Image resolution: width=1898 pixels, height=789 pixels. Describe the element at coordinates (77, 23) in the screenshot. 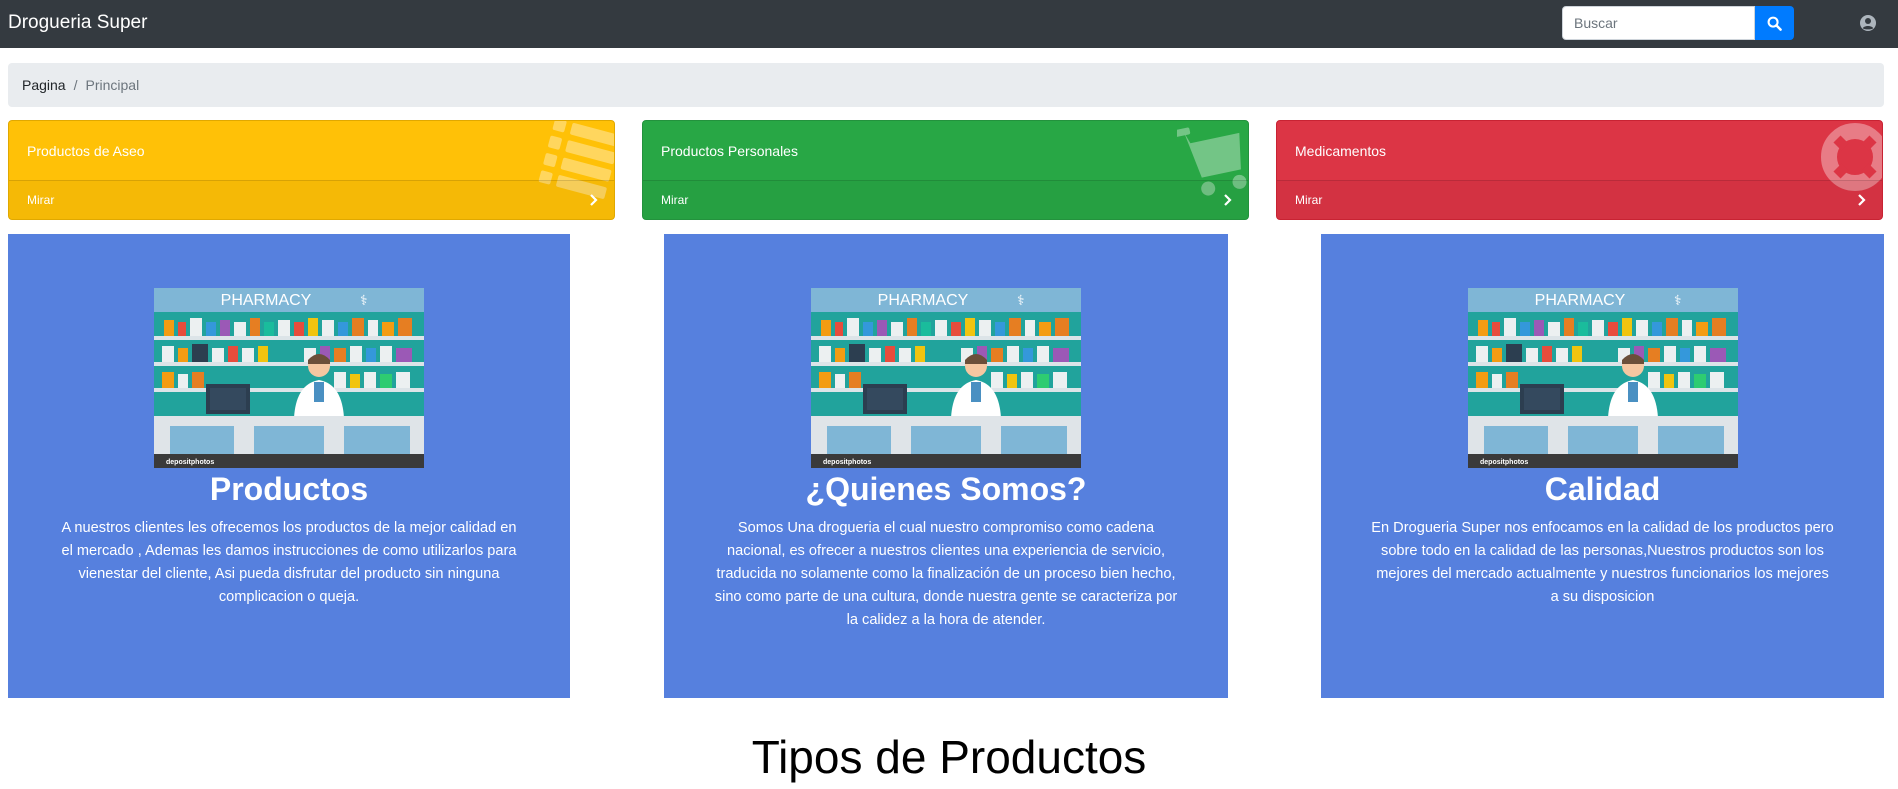

I see `brand-logo-text: Drogueria Super` at that location.